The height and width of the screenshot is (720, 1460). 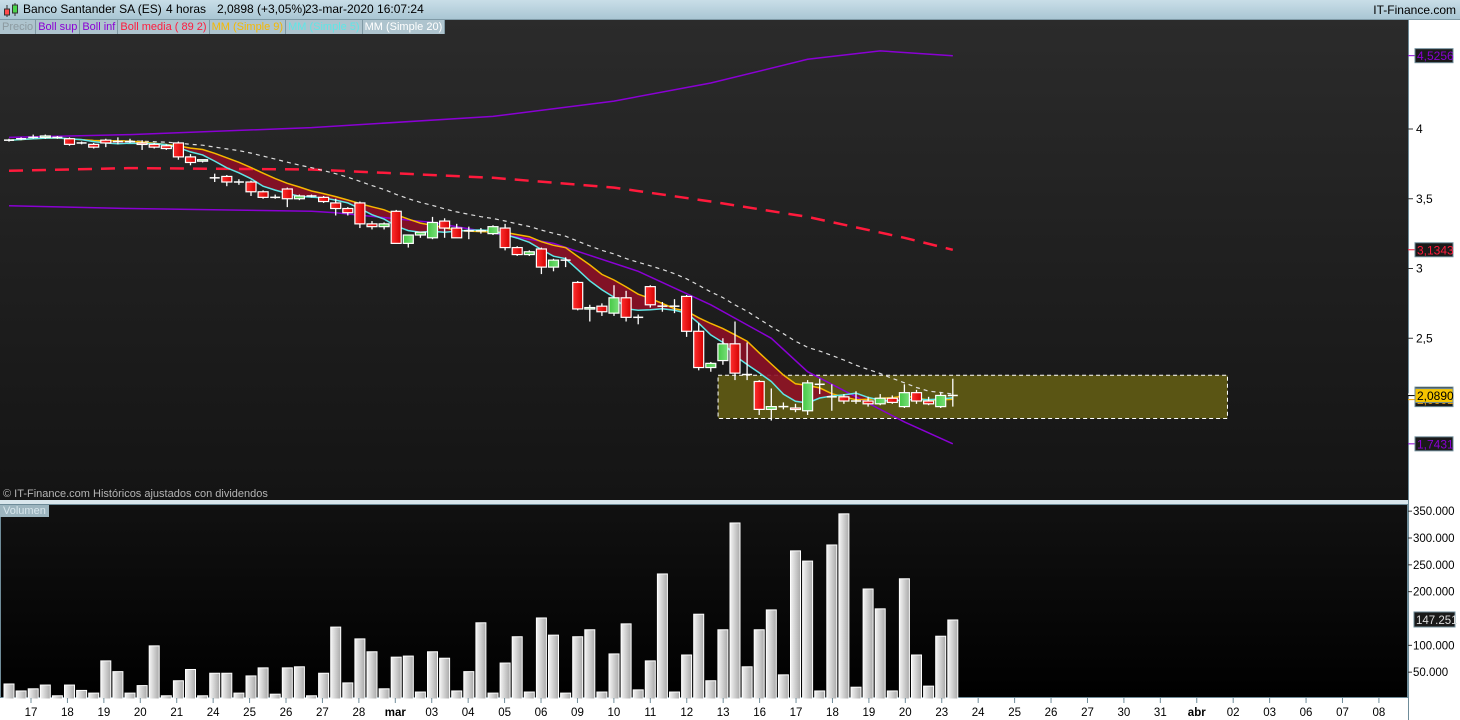 I want to click on legend-mm-20: MM (Simple 20), so click(x=404, y=27).